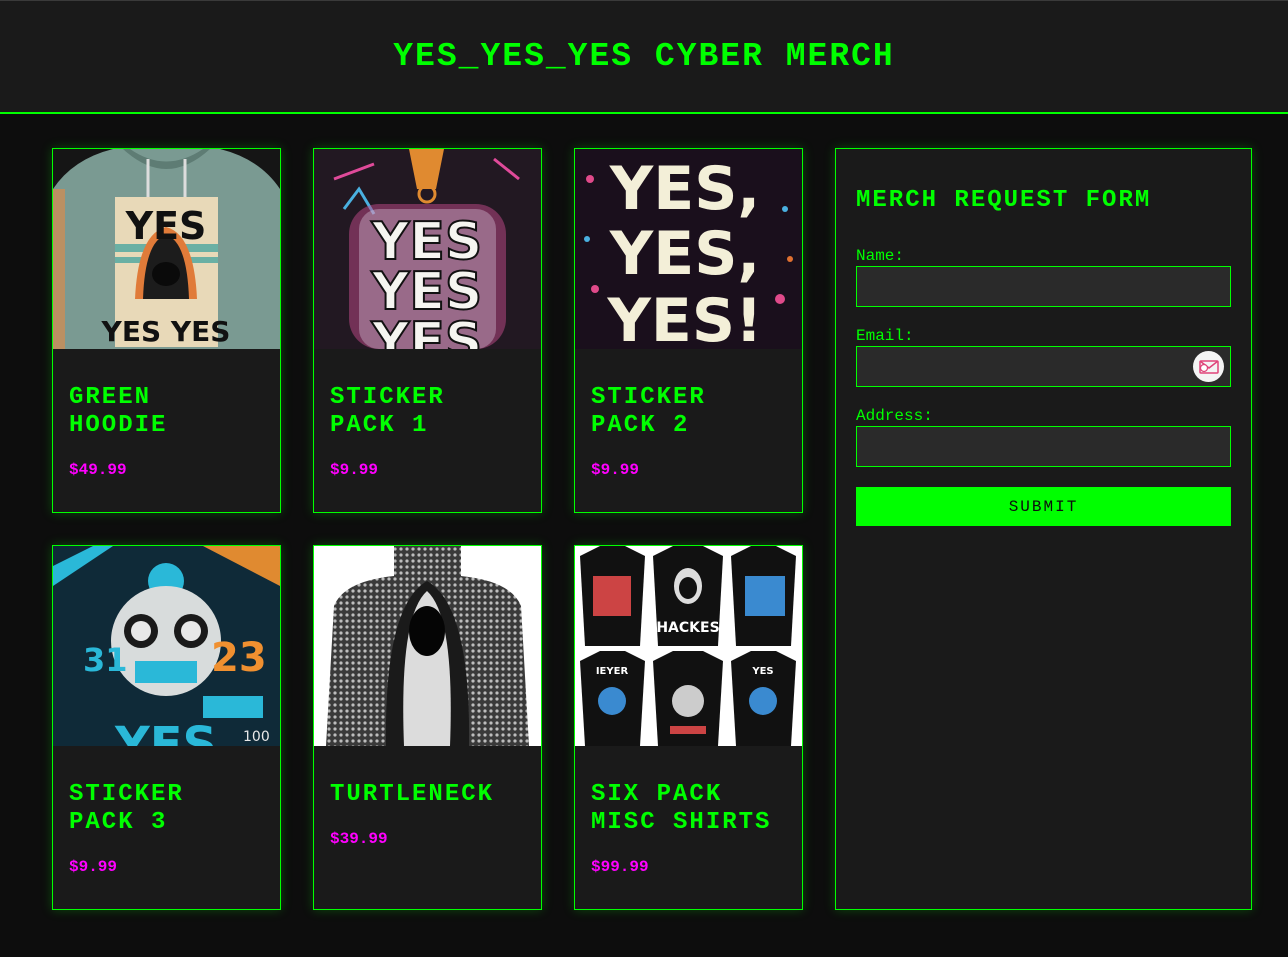 The height and width of the screenshot is (957, 1288). I want to click on sticker-pack-1-image: YES YES YES, so click(427, 249).